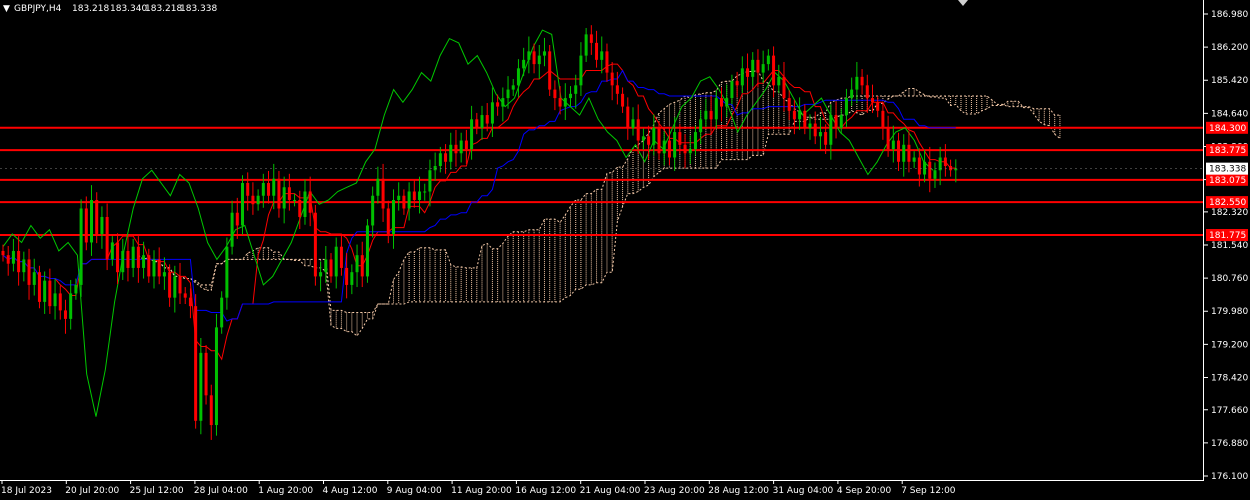 This screenshot has height=500, width=1250. I want to click on x-tick-label: 16 Aug 12:00, so click(545, 491).